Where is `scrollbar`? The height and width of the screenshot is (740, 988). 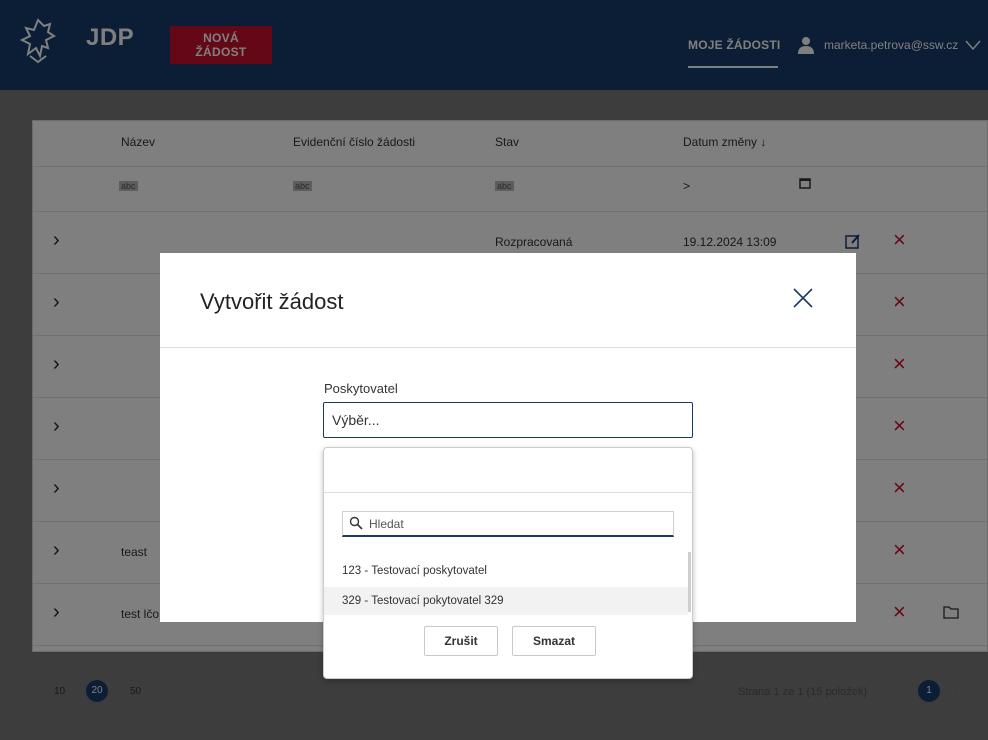
scrollbar is located at coordinates (689, 582).